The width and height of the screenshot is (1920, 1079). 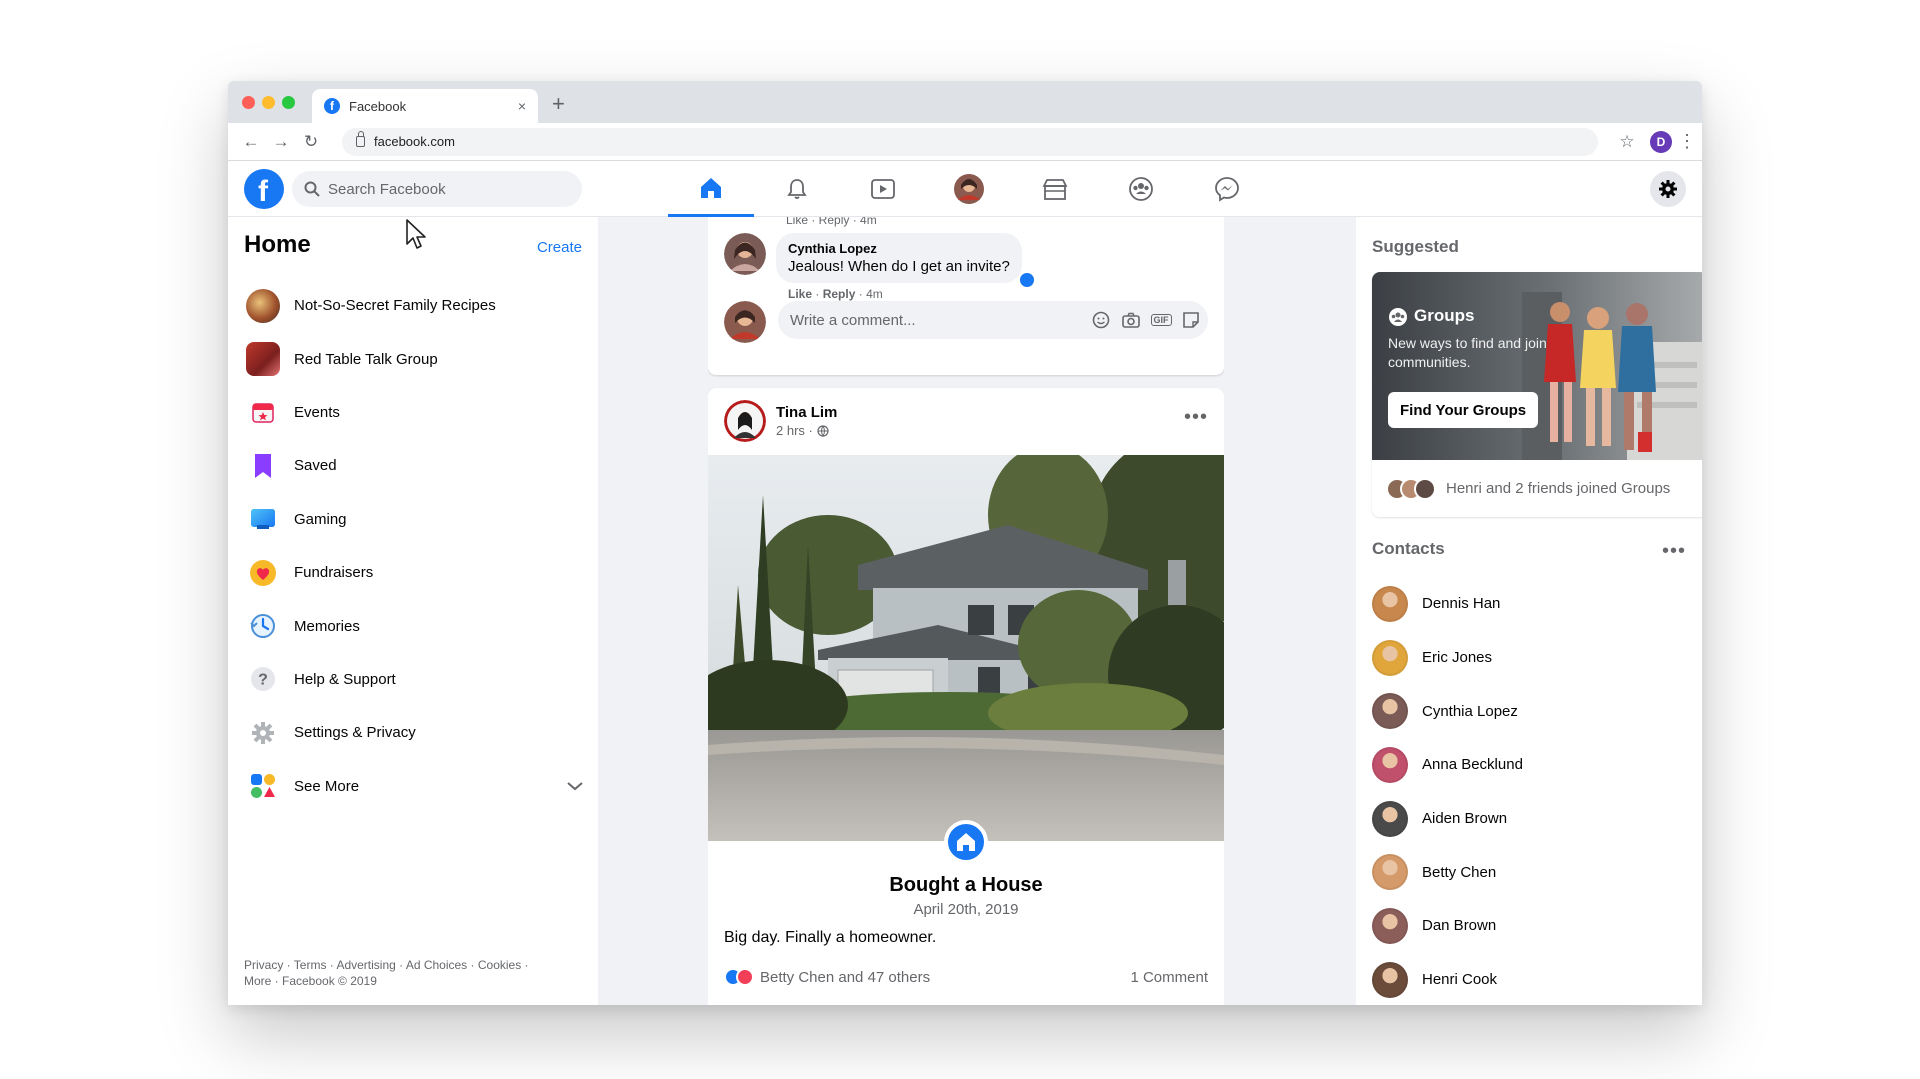 I want to click on globe-icon, so click(x=823, y=430).